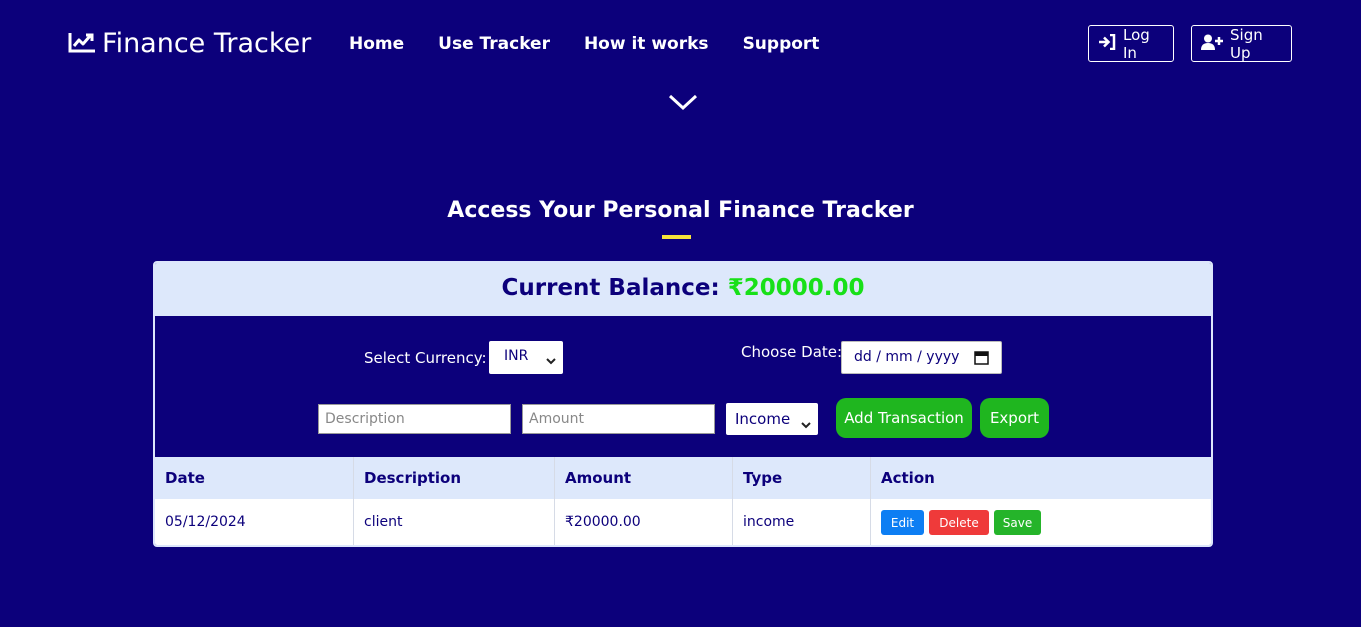  Describe the element at coordinates (254, 478) in the screenshot. I see `header-date: Date` at that location.